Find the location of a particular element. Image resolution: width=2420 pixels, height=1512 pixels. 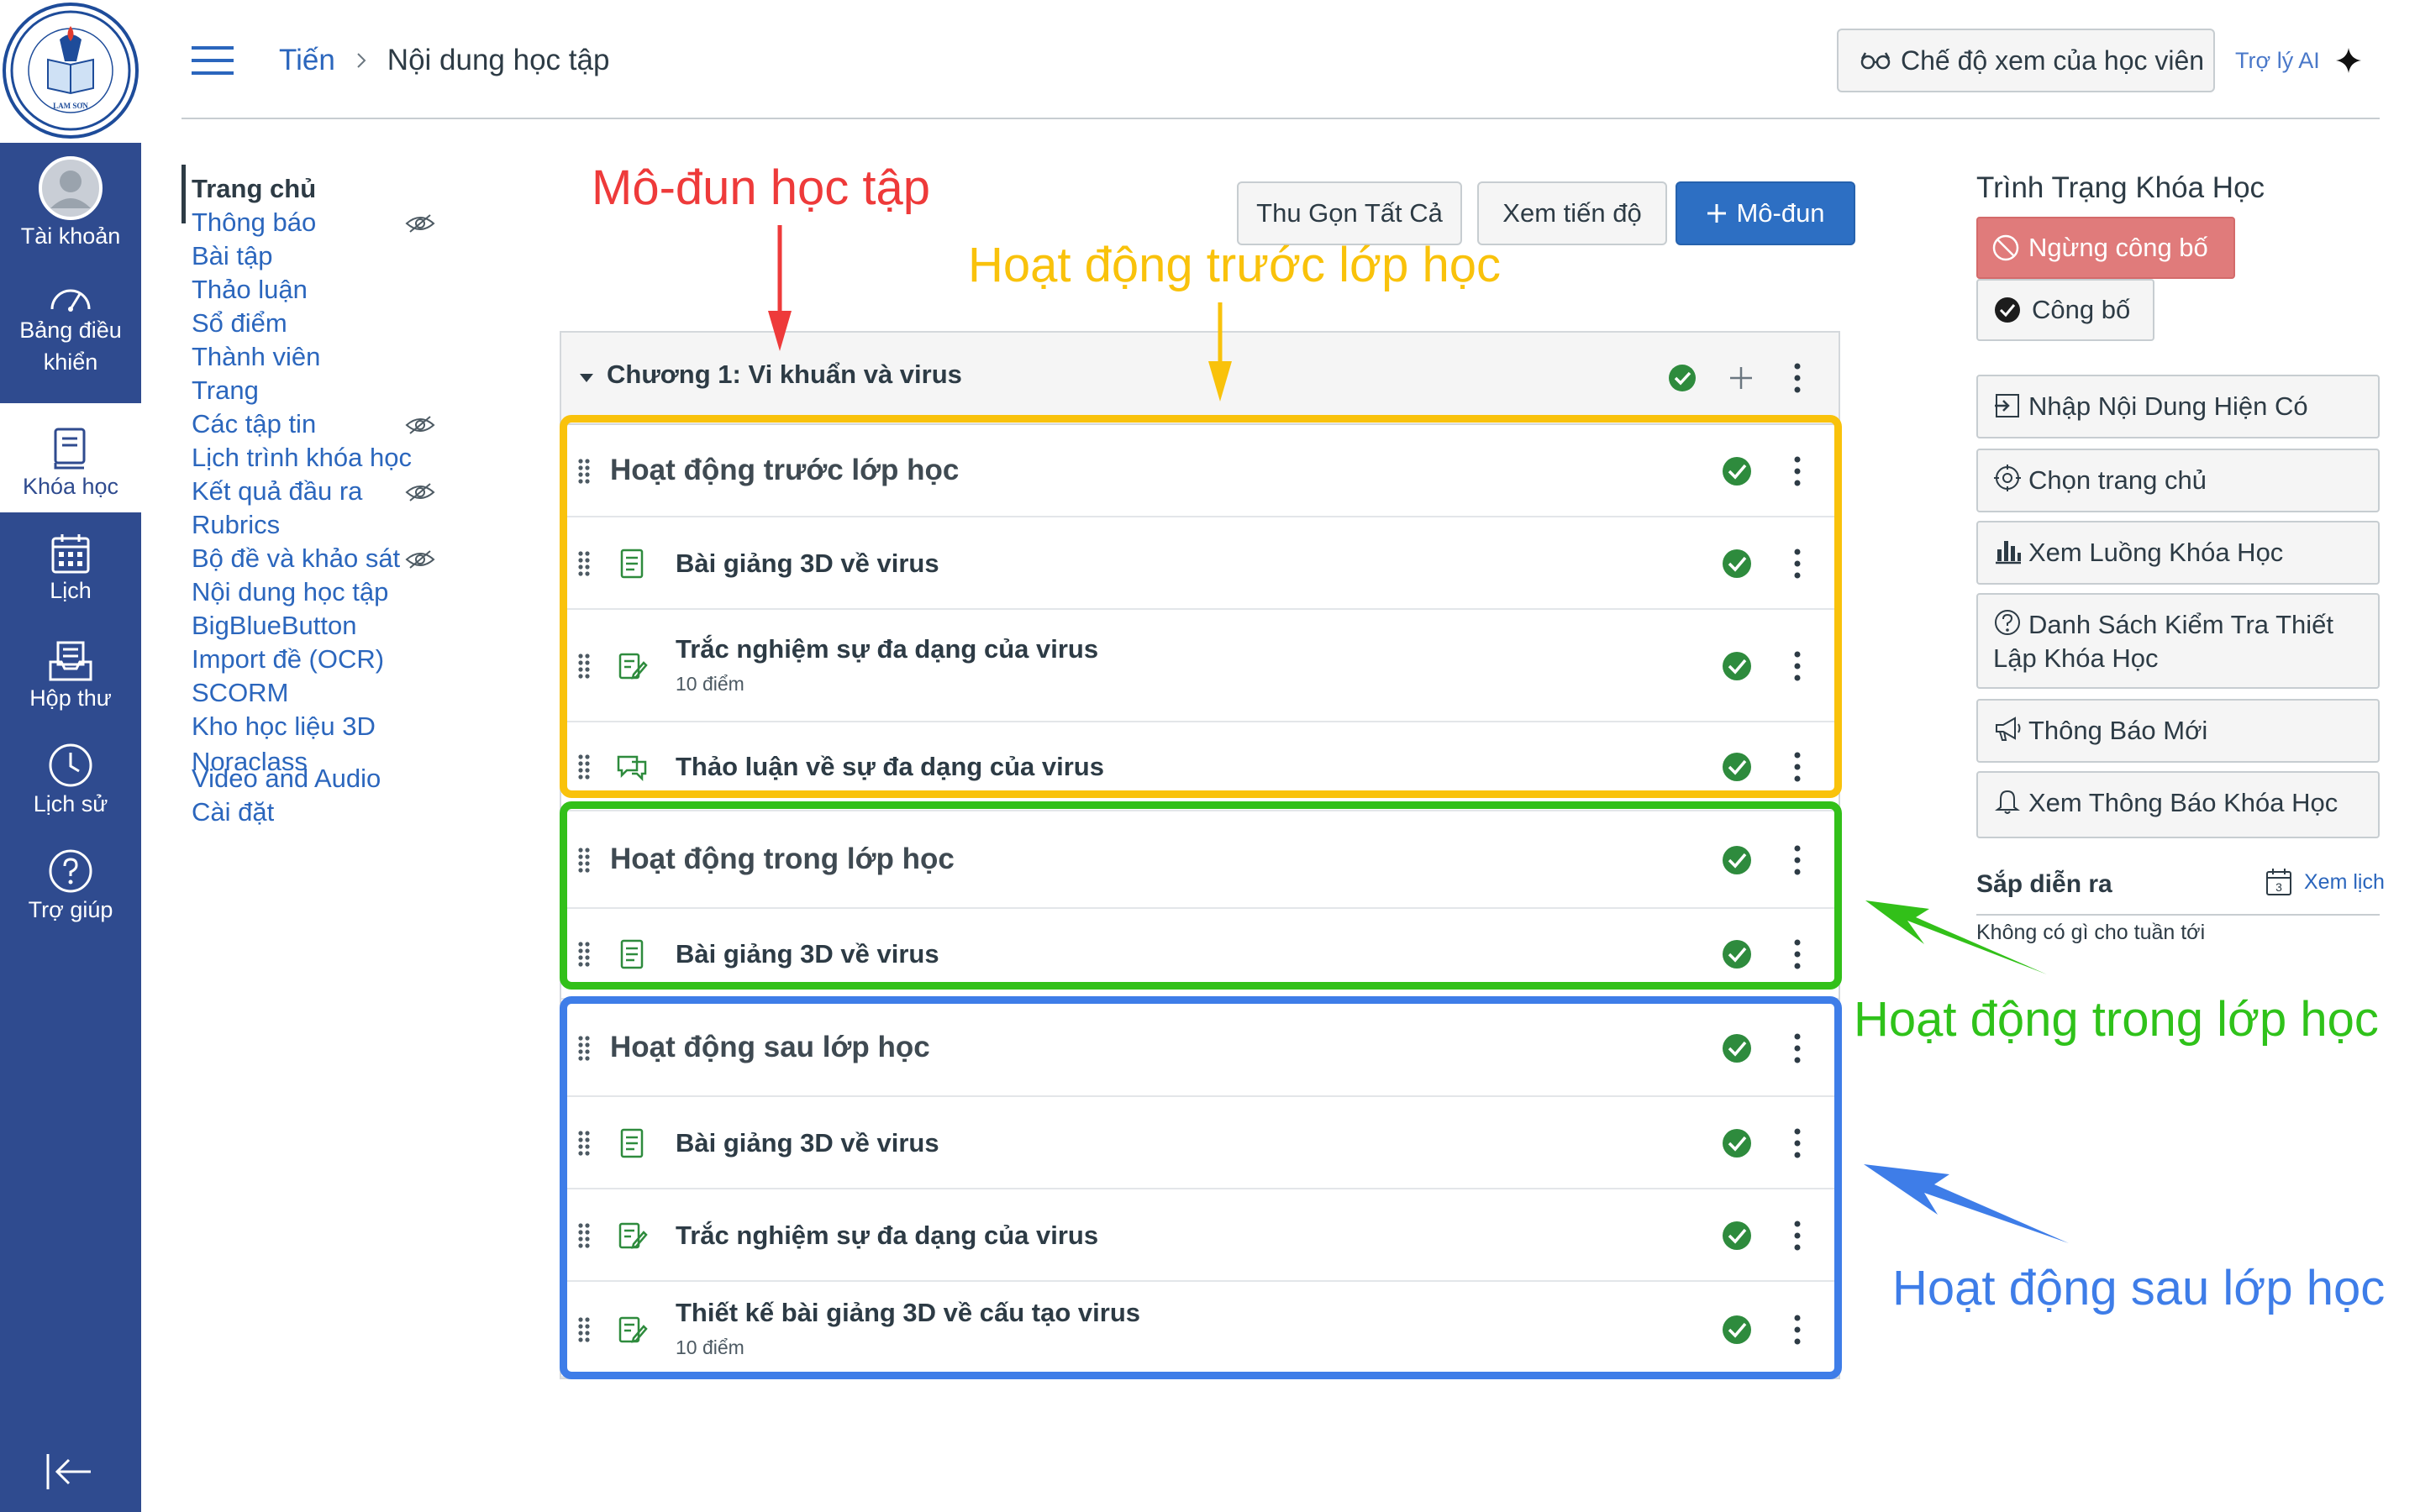

sidebar-action-button: Chọn trang chủ is located at coordinates (2178, 480).